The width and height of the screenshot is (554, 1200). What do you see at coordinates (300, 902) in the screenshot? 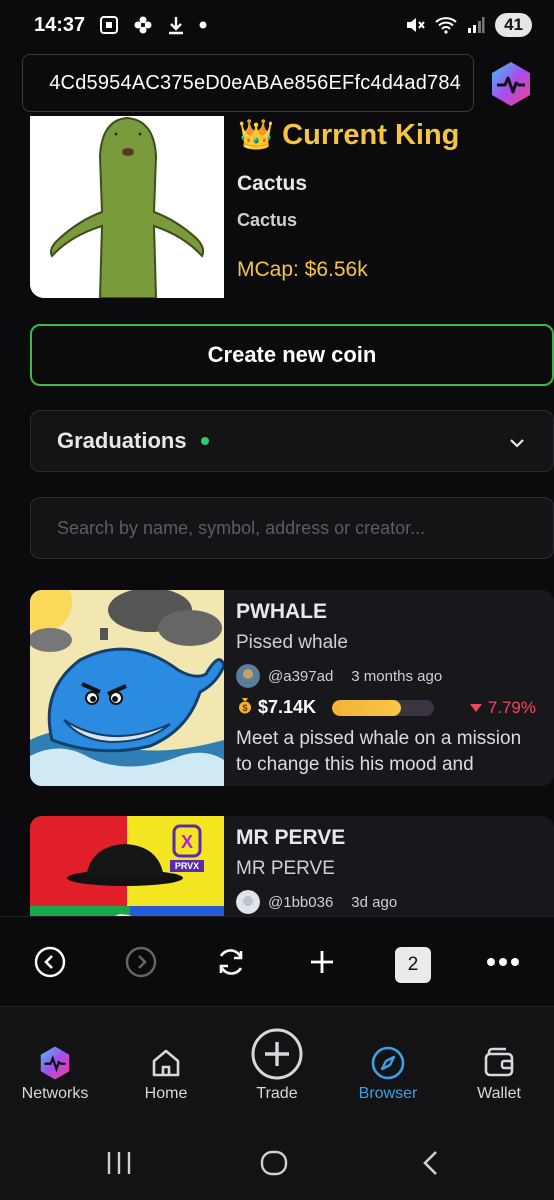
I see `creator-handle: @1bb036` at bounding box center [300, 902].